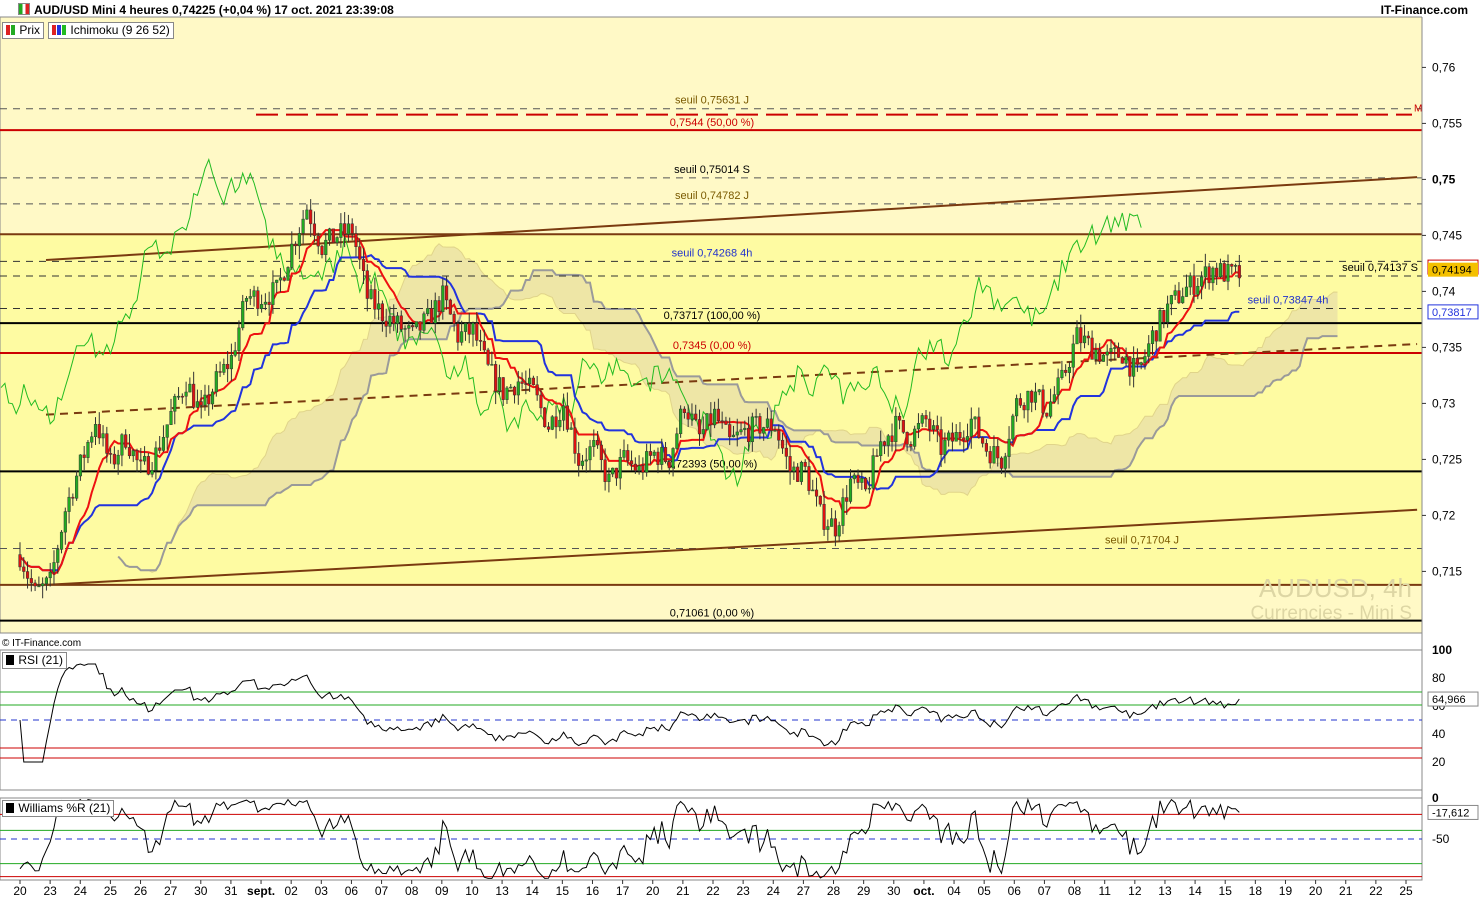 The image size is (1480, 900). Describe the element at coordinates (24, 9) in the screenshot. I see `chart-app-icon` at that location.